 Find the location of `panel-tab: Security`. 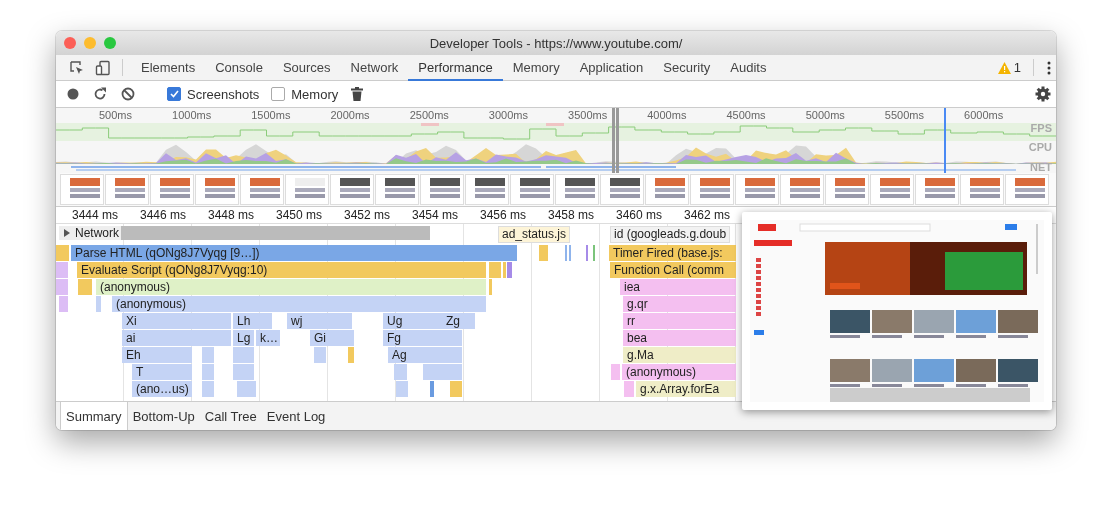

panel-tab: Security is located at coordinates (687, 68).